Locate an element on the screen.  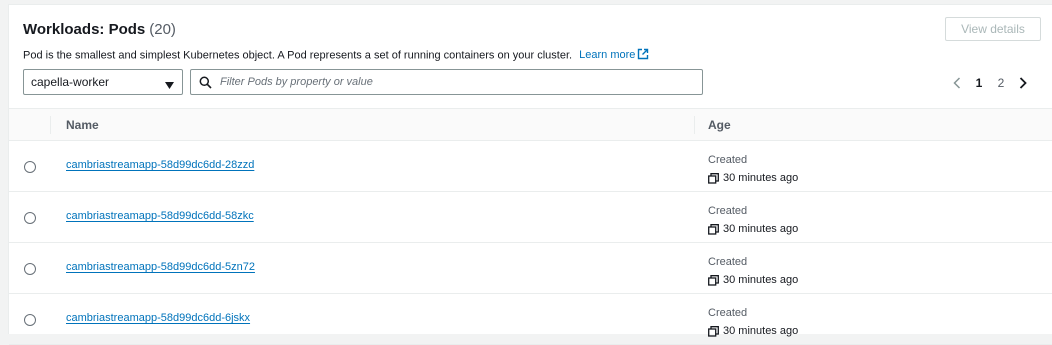
column-header-age: Age is located at coordinates (719, 125).